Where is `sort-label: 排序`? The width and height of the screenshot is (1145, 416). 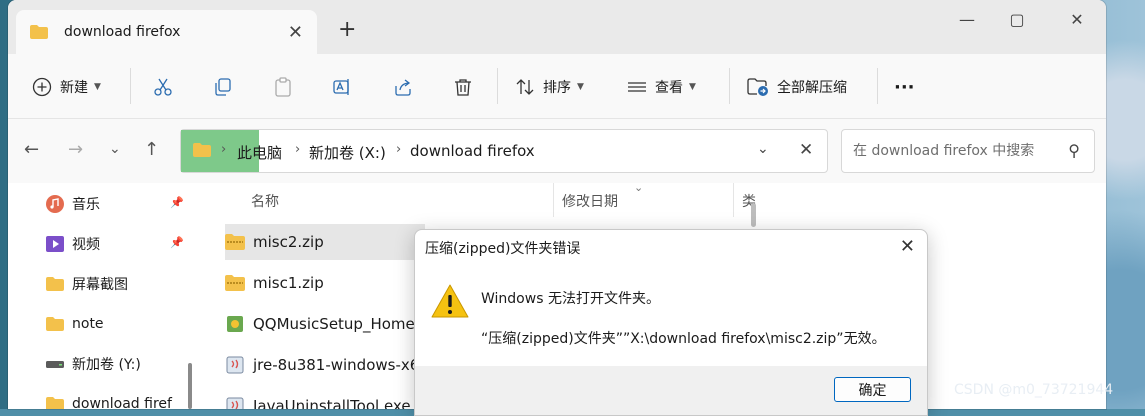
sort-label: 排序 is located at coordinates (557, 88).